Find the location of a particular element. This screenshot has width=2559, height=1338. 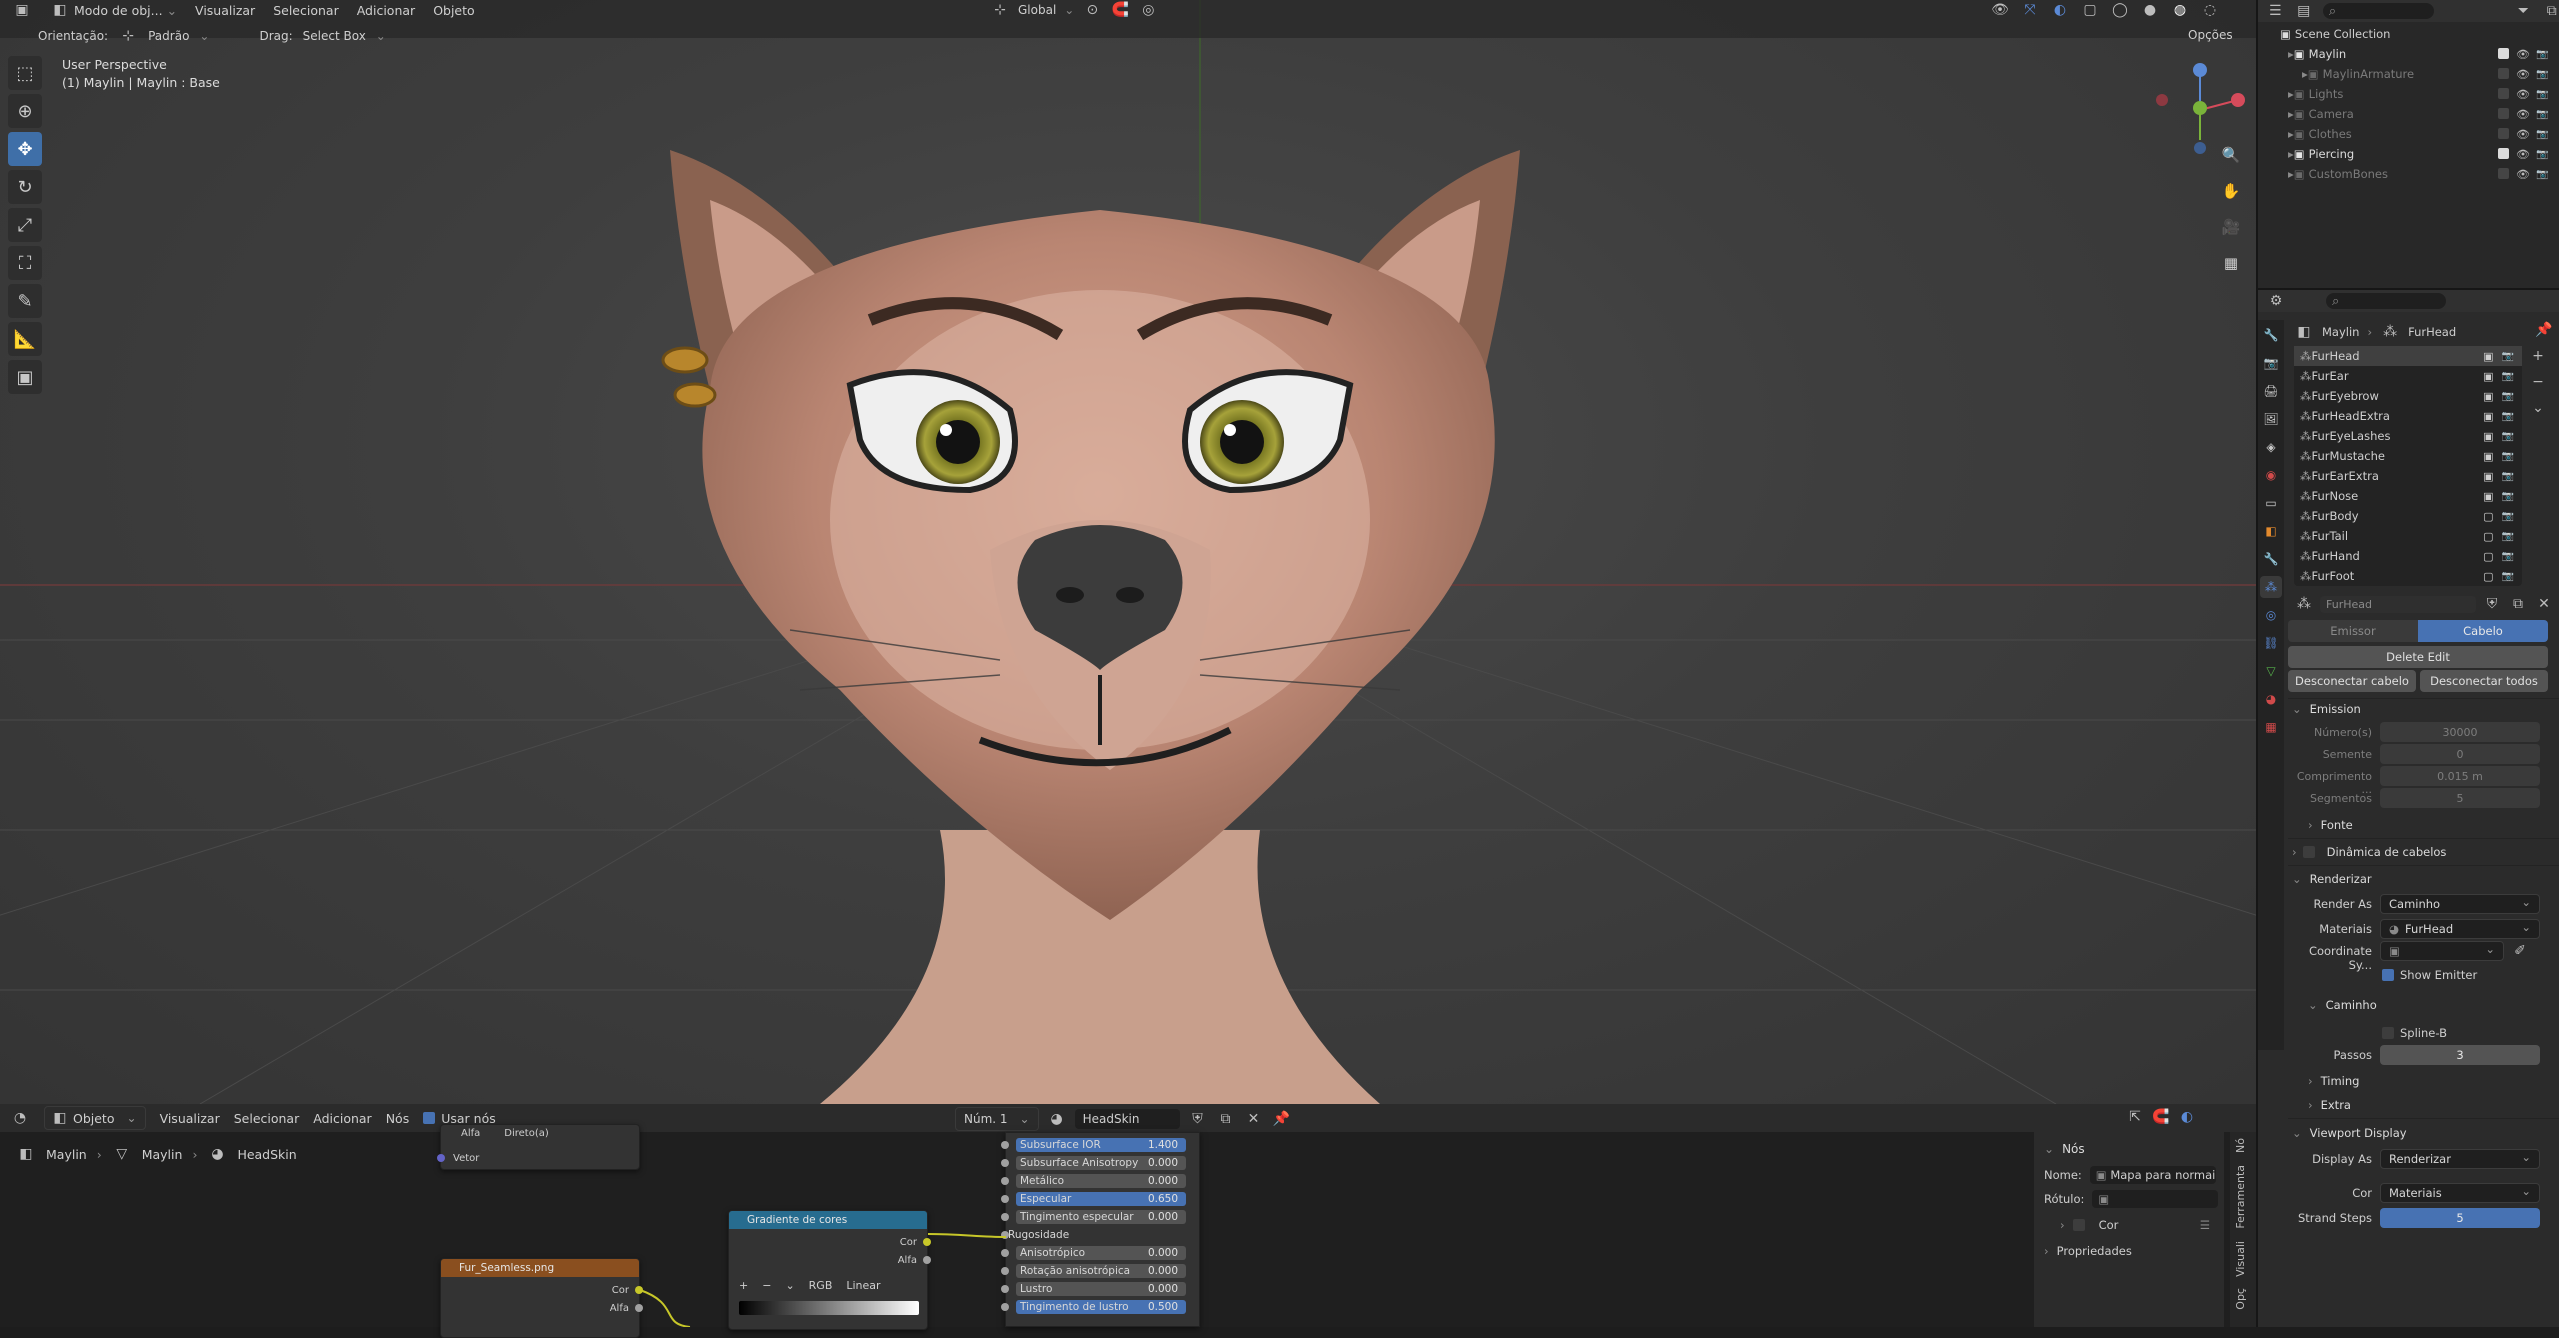

bsdf-input-row: Tingimento de lustro 0.500 is located at coordinates (1093, 1307).